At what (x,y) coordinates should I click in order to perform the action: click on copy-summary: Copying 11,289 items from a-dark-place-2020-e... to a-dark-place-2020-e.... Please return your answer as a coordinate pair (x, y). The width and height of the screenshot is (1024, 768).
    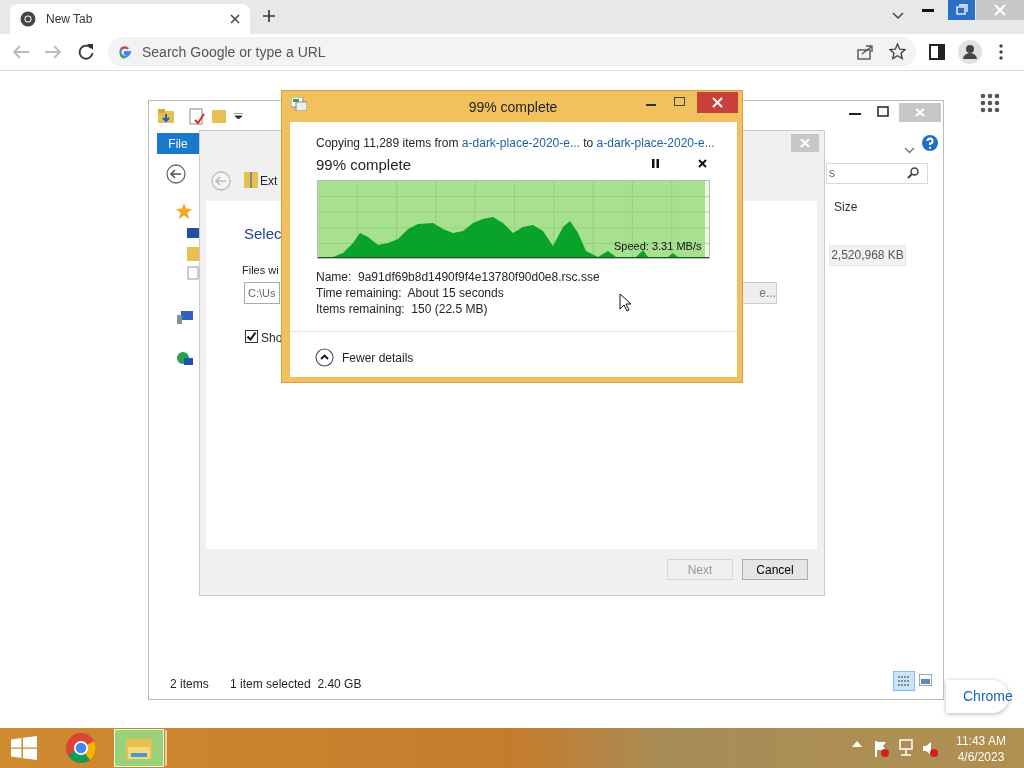
    Looking at the image, I should click on (515, 143).